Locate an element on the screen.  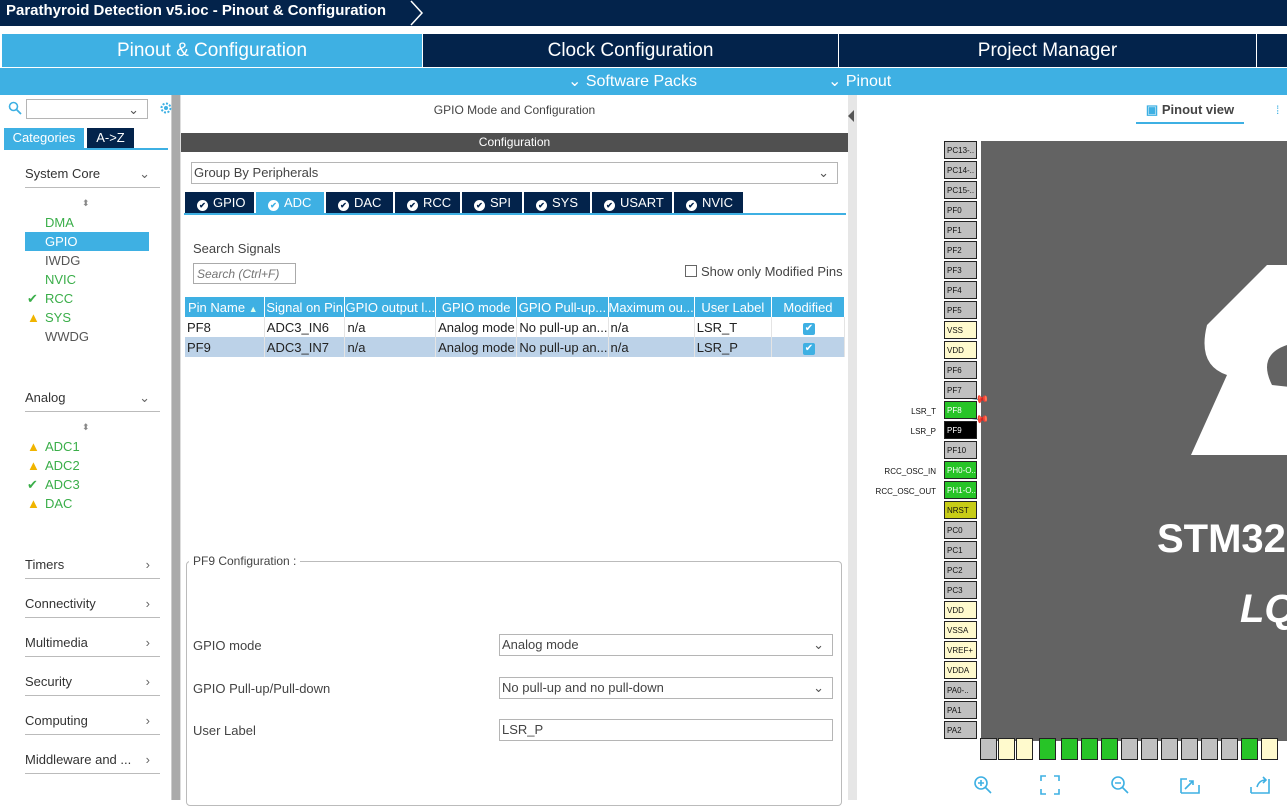
search-signals-input is located at coordinates (244, 273).